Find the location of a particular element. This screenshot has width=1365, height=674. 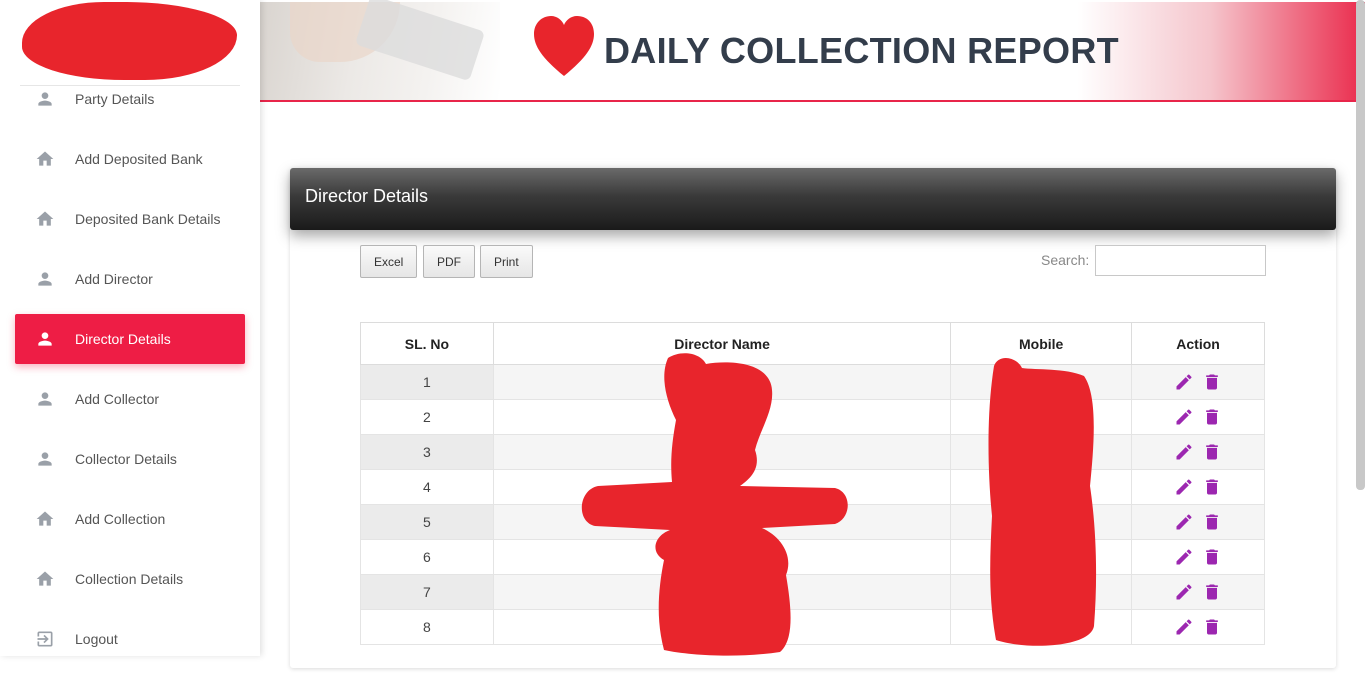

sidebar-item-label: Deposited Bank Details is located at coordinates (148, 219).